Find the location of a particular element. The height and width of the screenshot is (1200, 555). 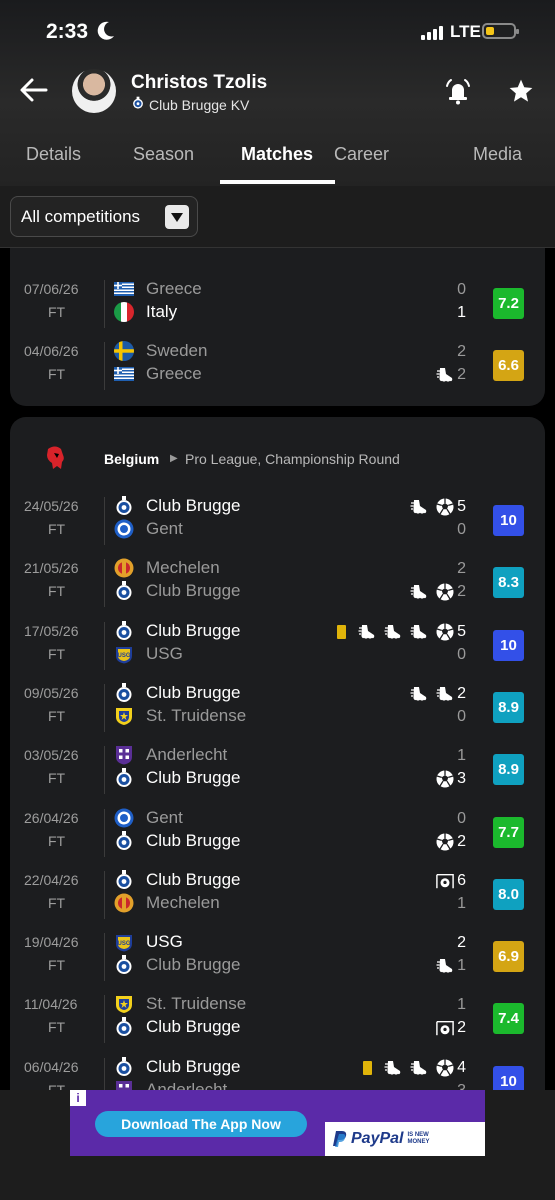

match-row: 04/06/26 FT Sweden 2 Greece 2 6.6 is located at coordinates (277, 369).